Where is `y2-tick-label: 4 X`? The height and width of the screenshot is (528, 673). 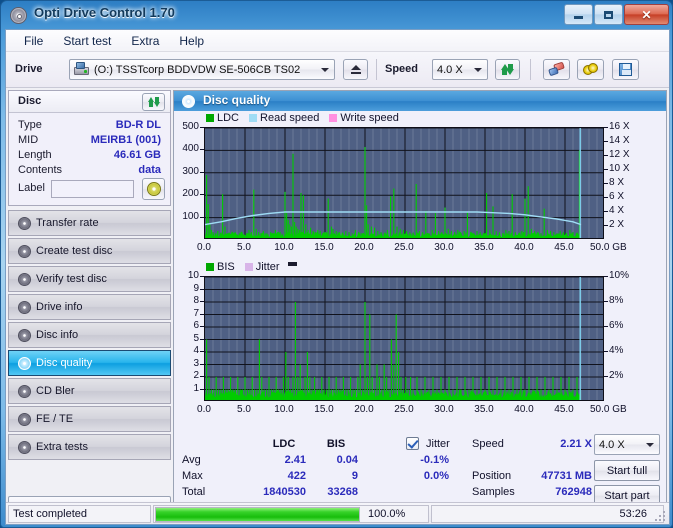
y2-tick-label: 4 X is located at coordinates (617, 210).